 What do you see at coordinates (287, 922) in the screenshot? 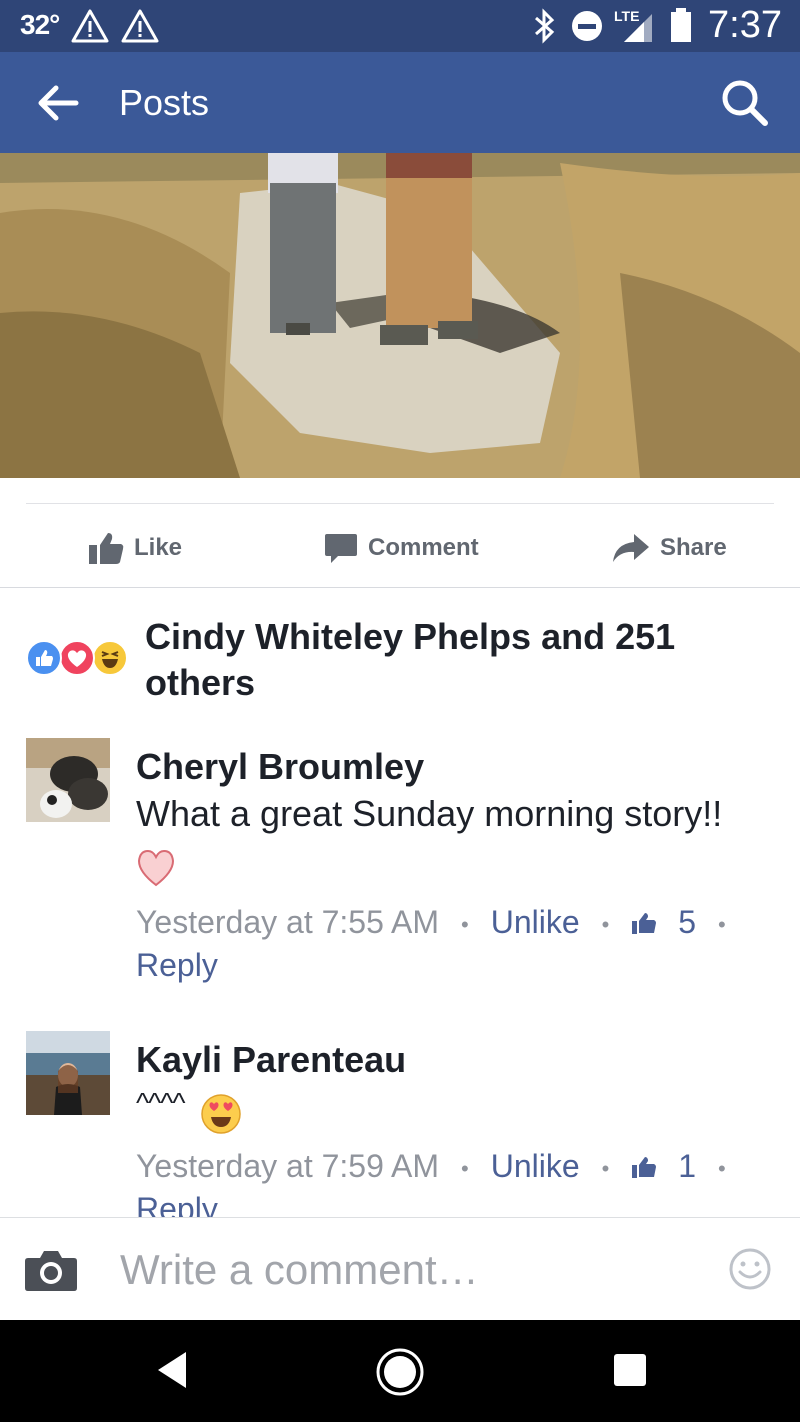
I see `comment-timestamp: Yesterday at 7:55 AM` at bounding box center [287, 922].